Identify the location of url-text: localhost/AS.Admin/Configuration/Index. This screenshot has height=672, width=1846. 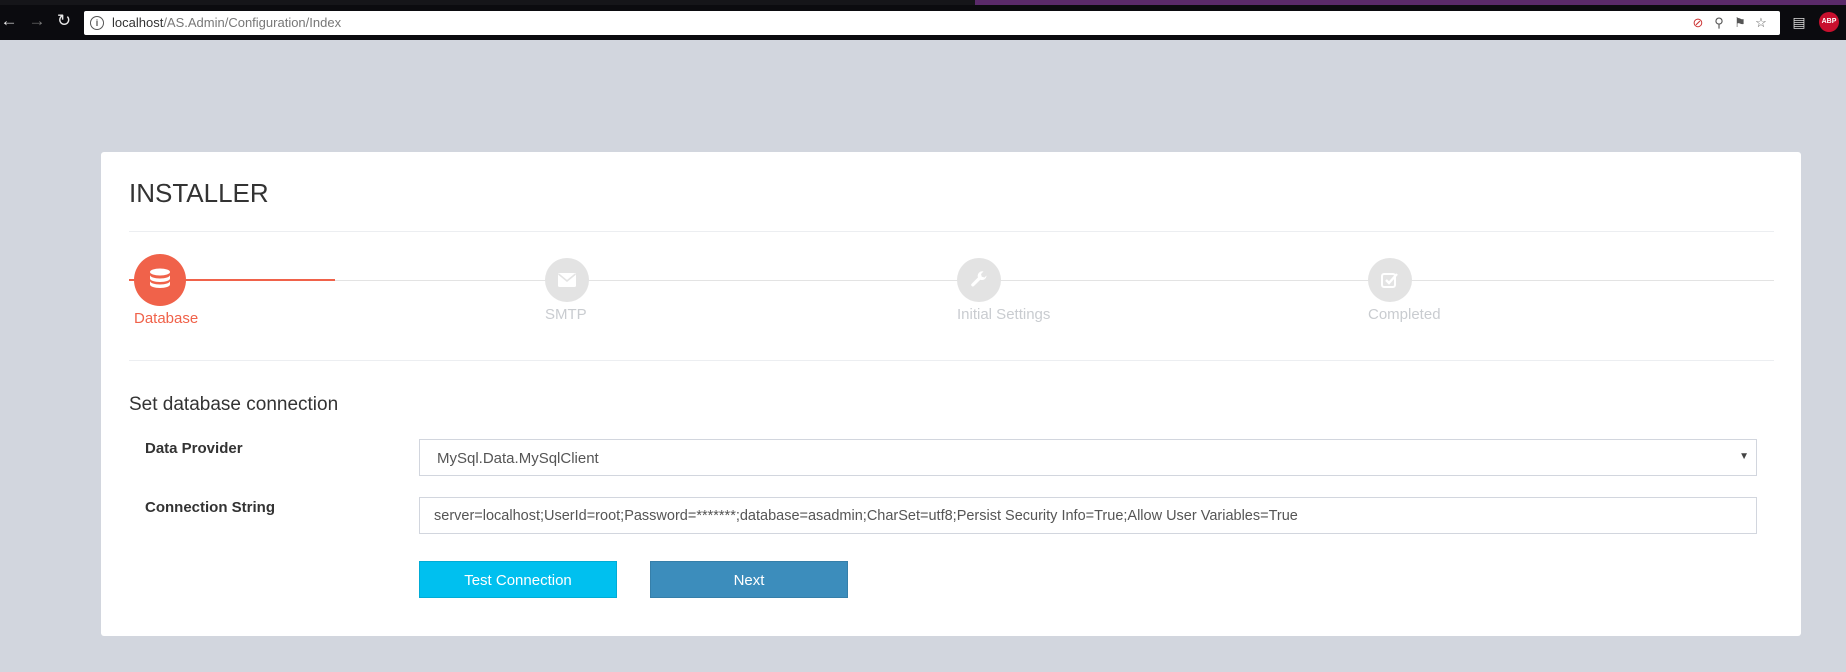
(226, 22).